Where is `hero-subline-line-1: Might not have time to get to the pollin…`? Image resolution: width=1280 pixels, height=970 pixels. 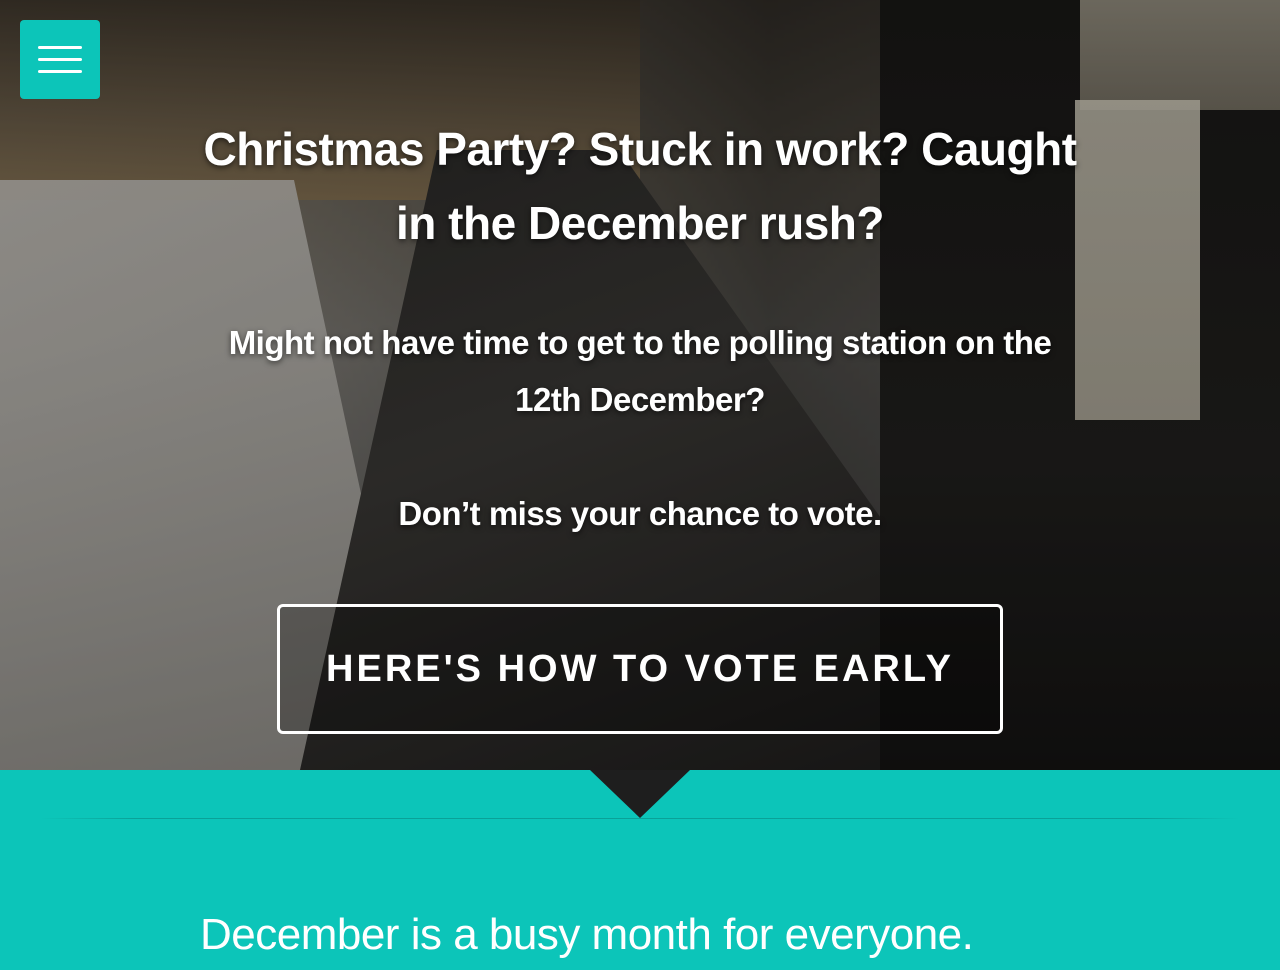
hero-subline-line-1: Might not have time to get to the pollin… is located at coordinates (640, 342).